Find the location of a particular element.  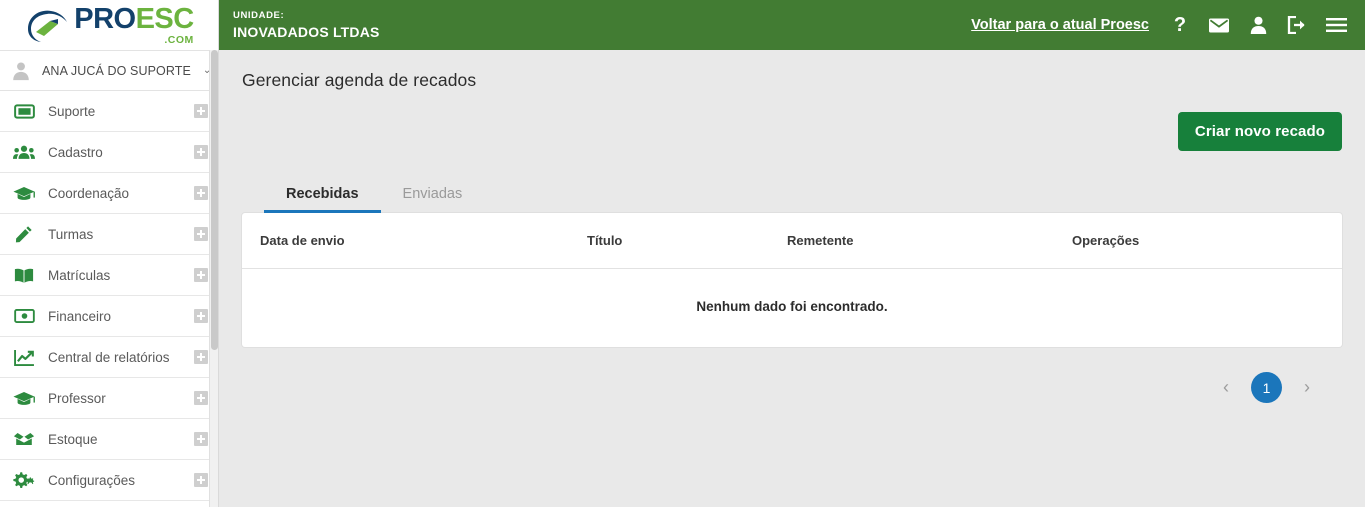

create-new-message-button: Criar novo recado is located at coordinates (1259, 131).